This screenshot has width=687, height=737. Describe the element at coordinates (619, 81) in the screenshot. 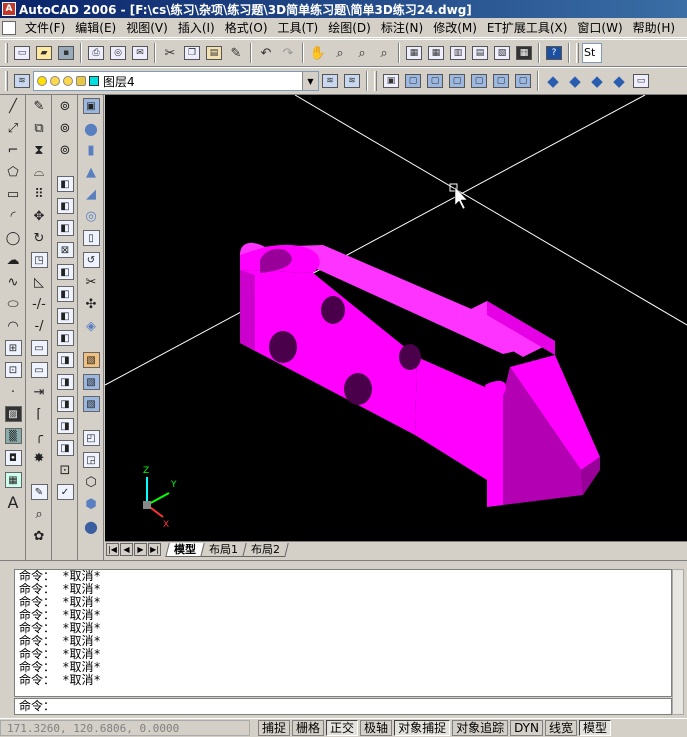

I see `nw-iso-view-button: ◆` at that location.